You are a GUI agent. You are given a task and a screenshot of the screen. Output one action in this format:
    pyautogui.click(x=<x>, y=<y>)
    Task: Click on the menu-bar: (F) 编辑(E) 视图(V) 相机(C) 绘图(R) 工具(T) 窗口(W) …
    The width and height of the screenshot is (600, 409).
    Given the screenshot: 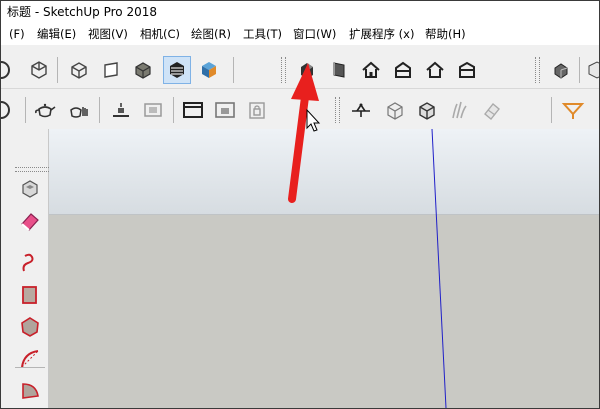 What is the action you would take?
    pyautogui.click(x=300, y=34)
    